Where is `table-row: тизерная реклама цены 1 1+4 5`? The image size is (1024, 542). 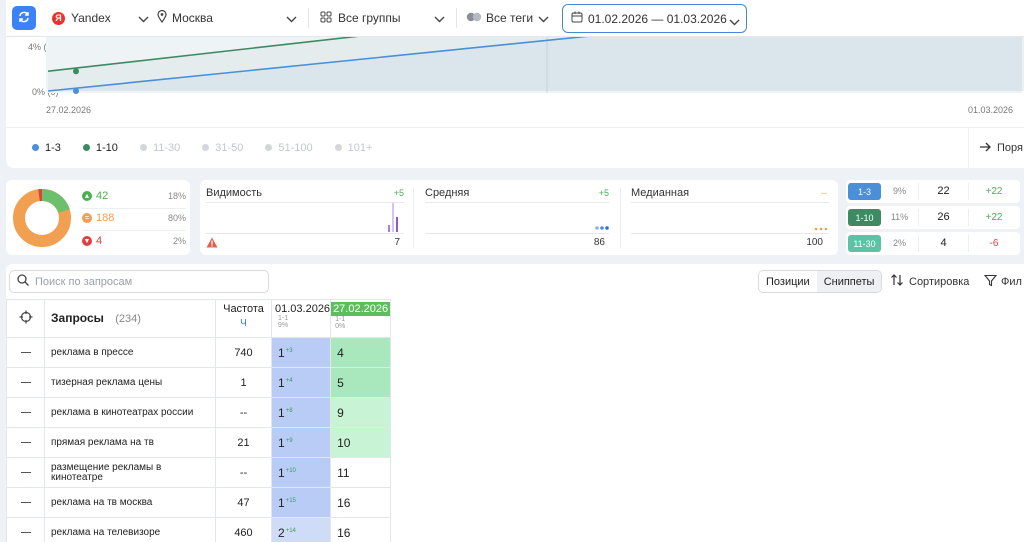 table-row: тизерная реклама цены 1 1+4 5 is located at coordinates (199, 382).